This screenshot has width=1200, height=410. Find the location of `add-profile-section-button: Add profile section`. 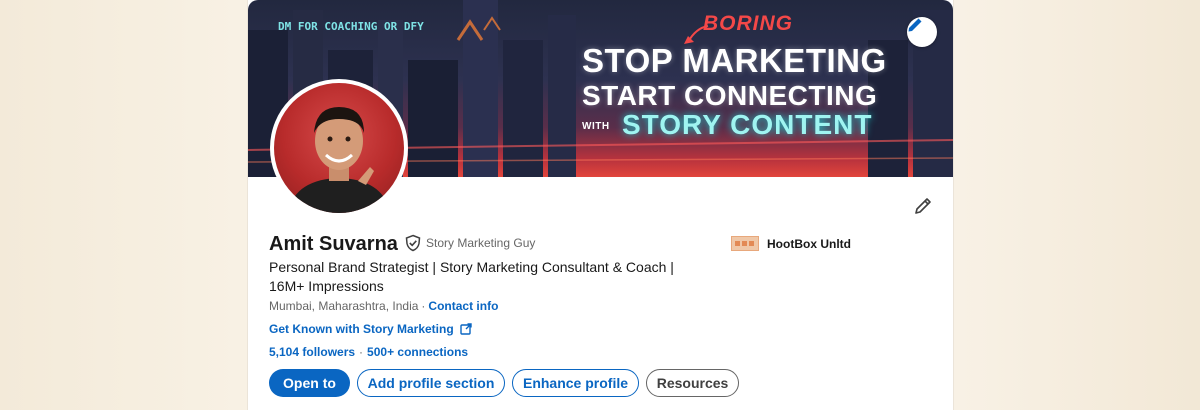

add-profile-section-button: Add profile section is located at coordinates (431, 383).